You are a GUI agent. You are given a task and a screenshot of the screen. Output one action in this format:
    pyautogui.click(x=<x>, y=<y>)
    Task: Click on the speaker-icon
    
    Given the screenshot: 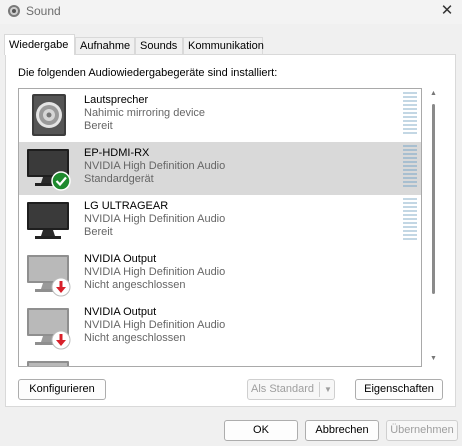 What is the action you would take?
    pyautogui.click(x=49, y=115)
    